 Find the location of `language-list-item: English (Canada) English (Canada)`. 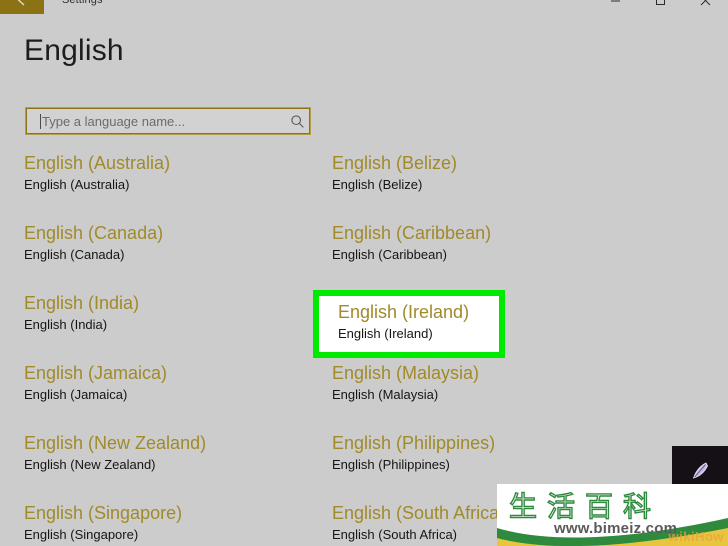

language-list-item: English (Canada) English (Canada) is located at coordinates (174, 243).